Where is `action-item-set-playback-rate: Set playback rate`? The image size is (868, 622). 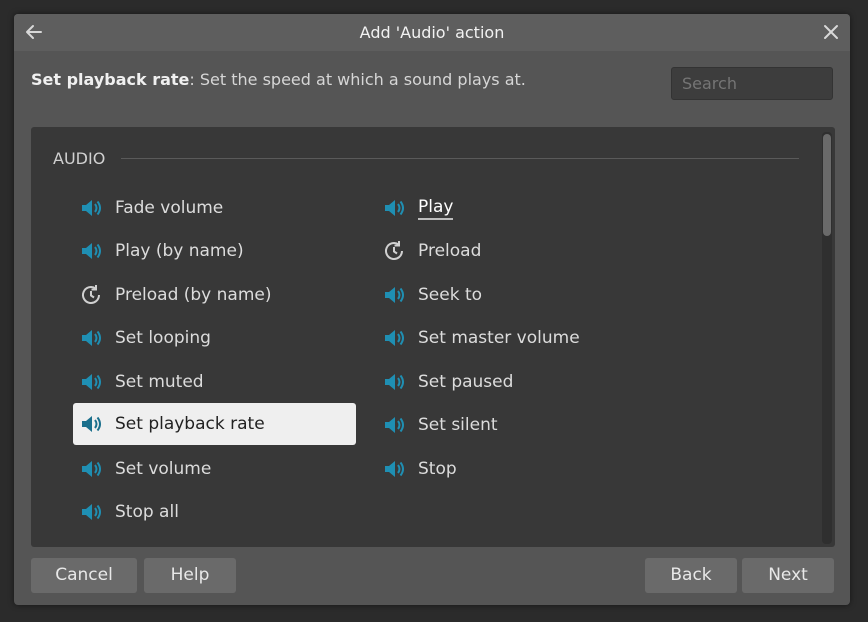
action-item-set-playback-rate: Set playback rate is located at coordinates (214, 424).